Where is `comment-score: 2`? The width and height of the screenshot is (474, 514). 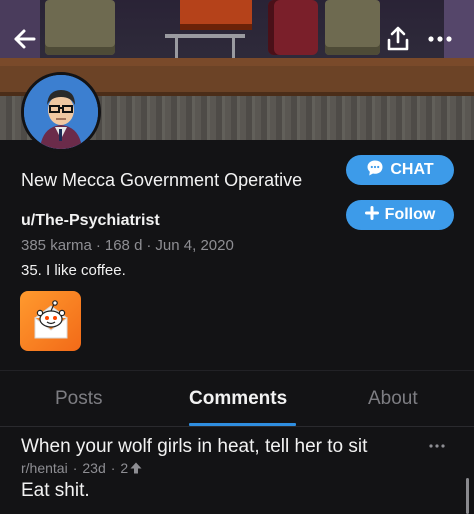 comment-score: 2 is located at coordinates (124, 468).